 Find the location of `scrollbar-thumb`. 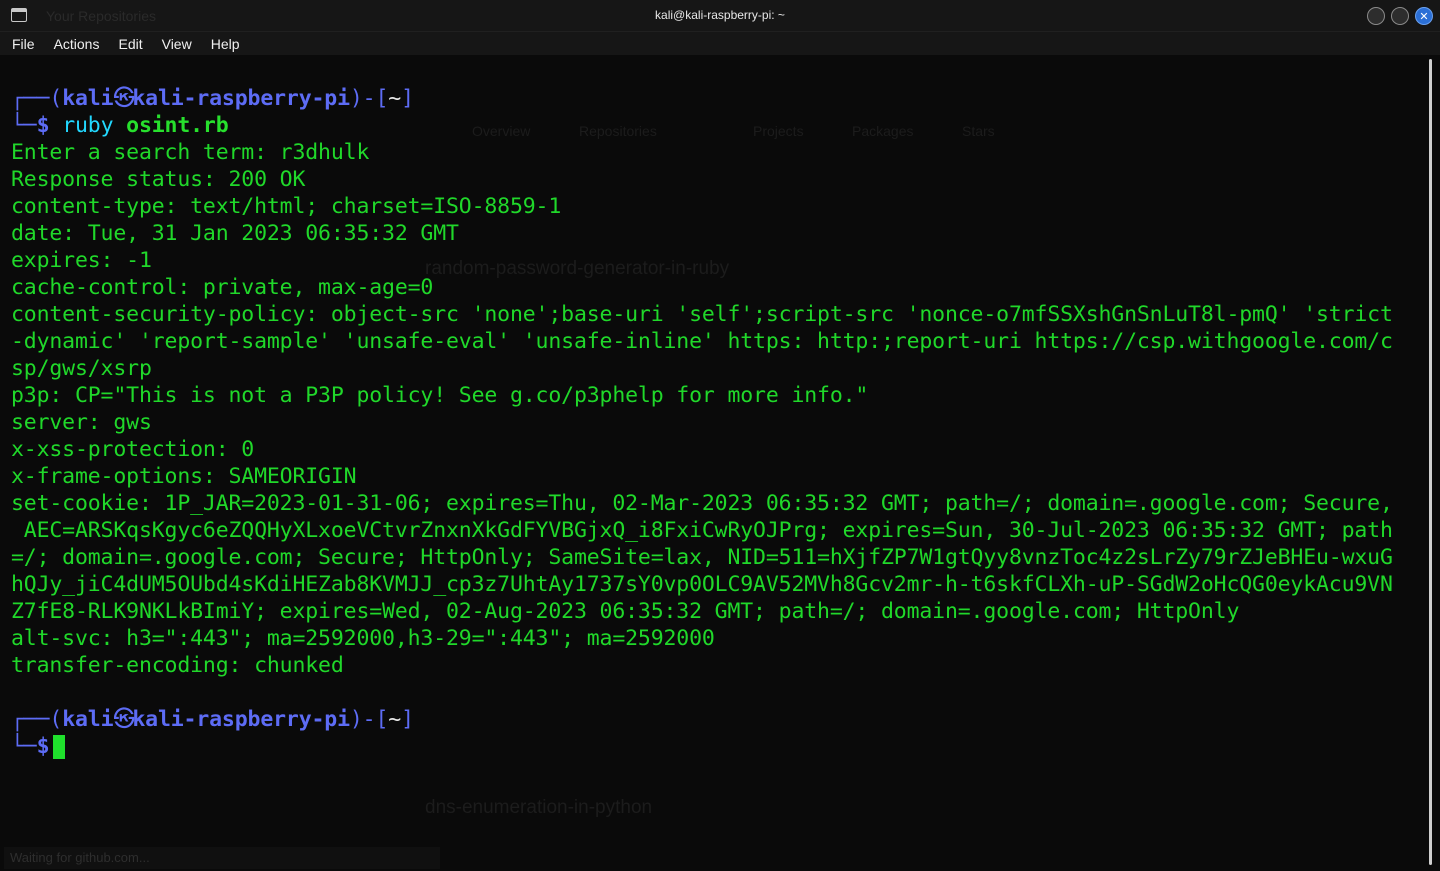

scrollbar-thumb is located at coordinates (1430, 462).